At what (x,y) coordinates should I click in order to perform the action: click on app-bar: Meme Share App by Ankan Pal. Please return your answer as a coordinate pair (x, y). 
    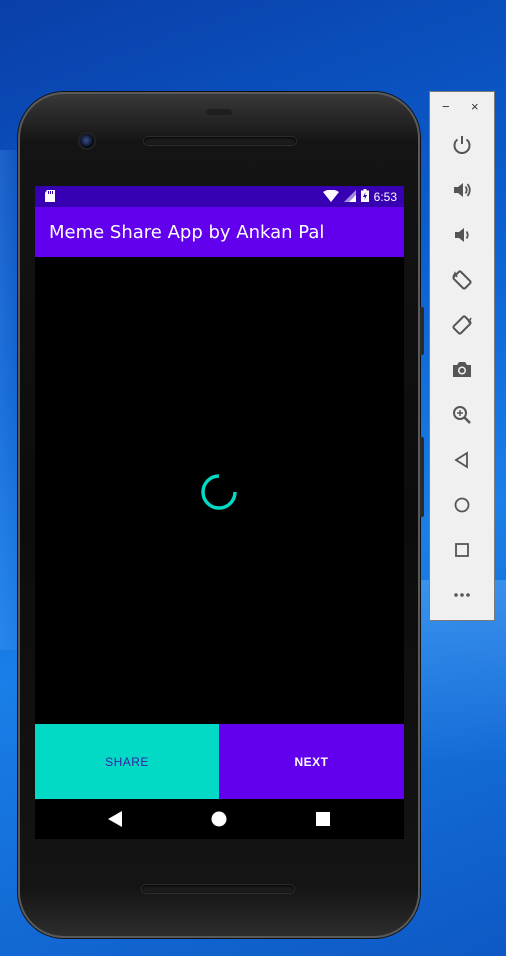
    Looking at the image, I should click on (219, 232).